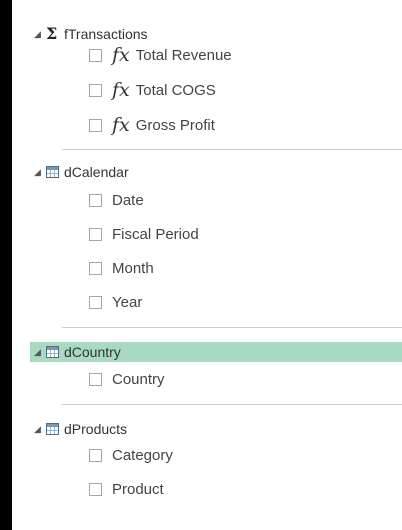  What do you see at coordinates (52, 33) in the screenshot?
I see `sigma-icon: Σ` at bounding box center [52, 33].